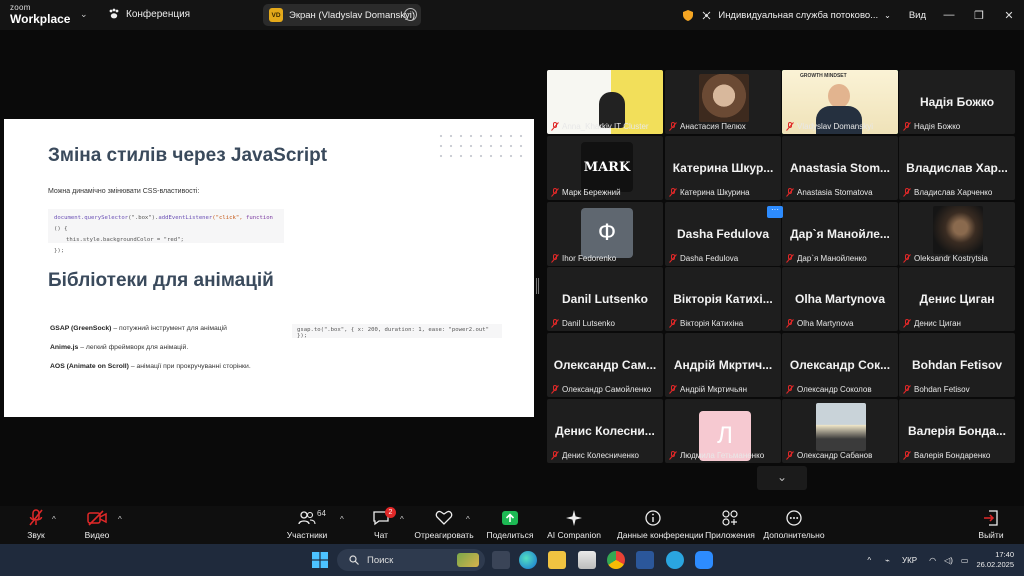  I want to click on screen-share-indicator: VD Экран (Vladyslav Domanskyi) ···, so click(342, 15).